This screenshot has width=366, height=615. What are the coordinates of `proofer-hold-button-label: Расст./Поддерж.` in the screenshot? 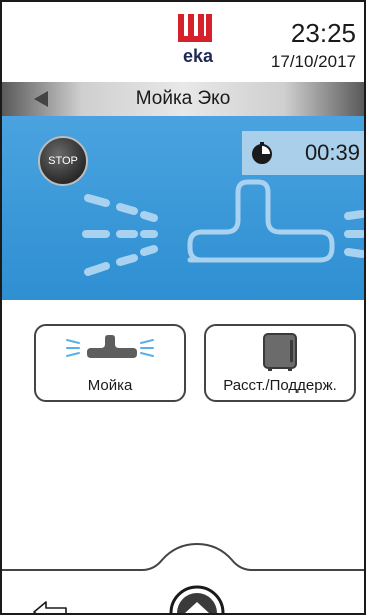 It's located at (280, 385).